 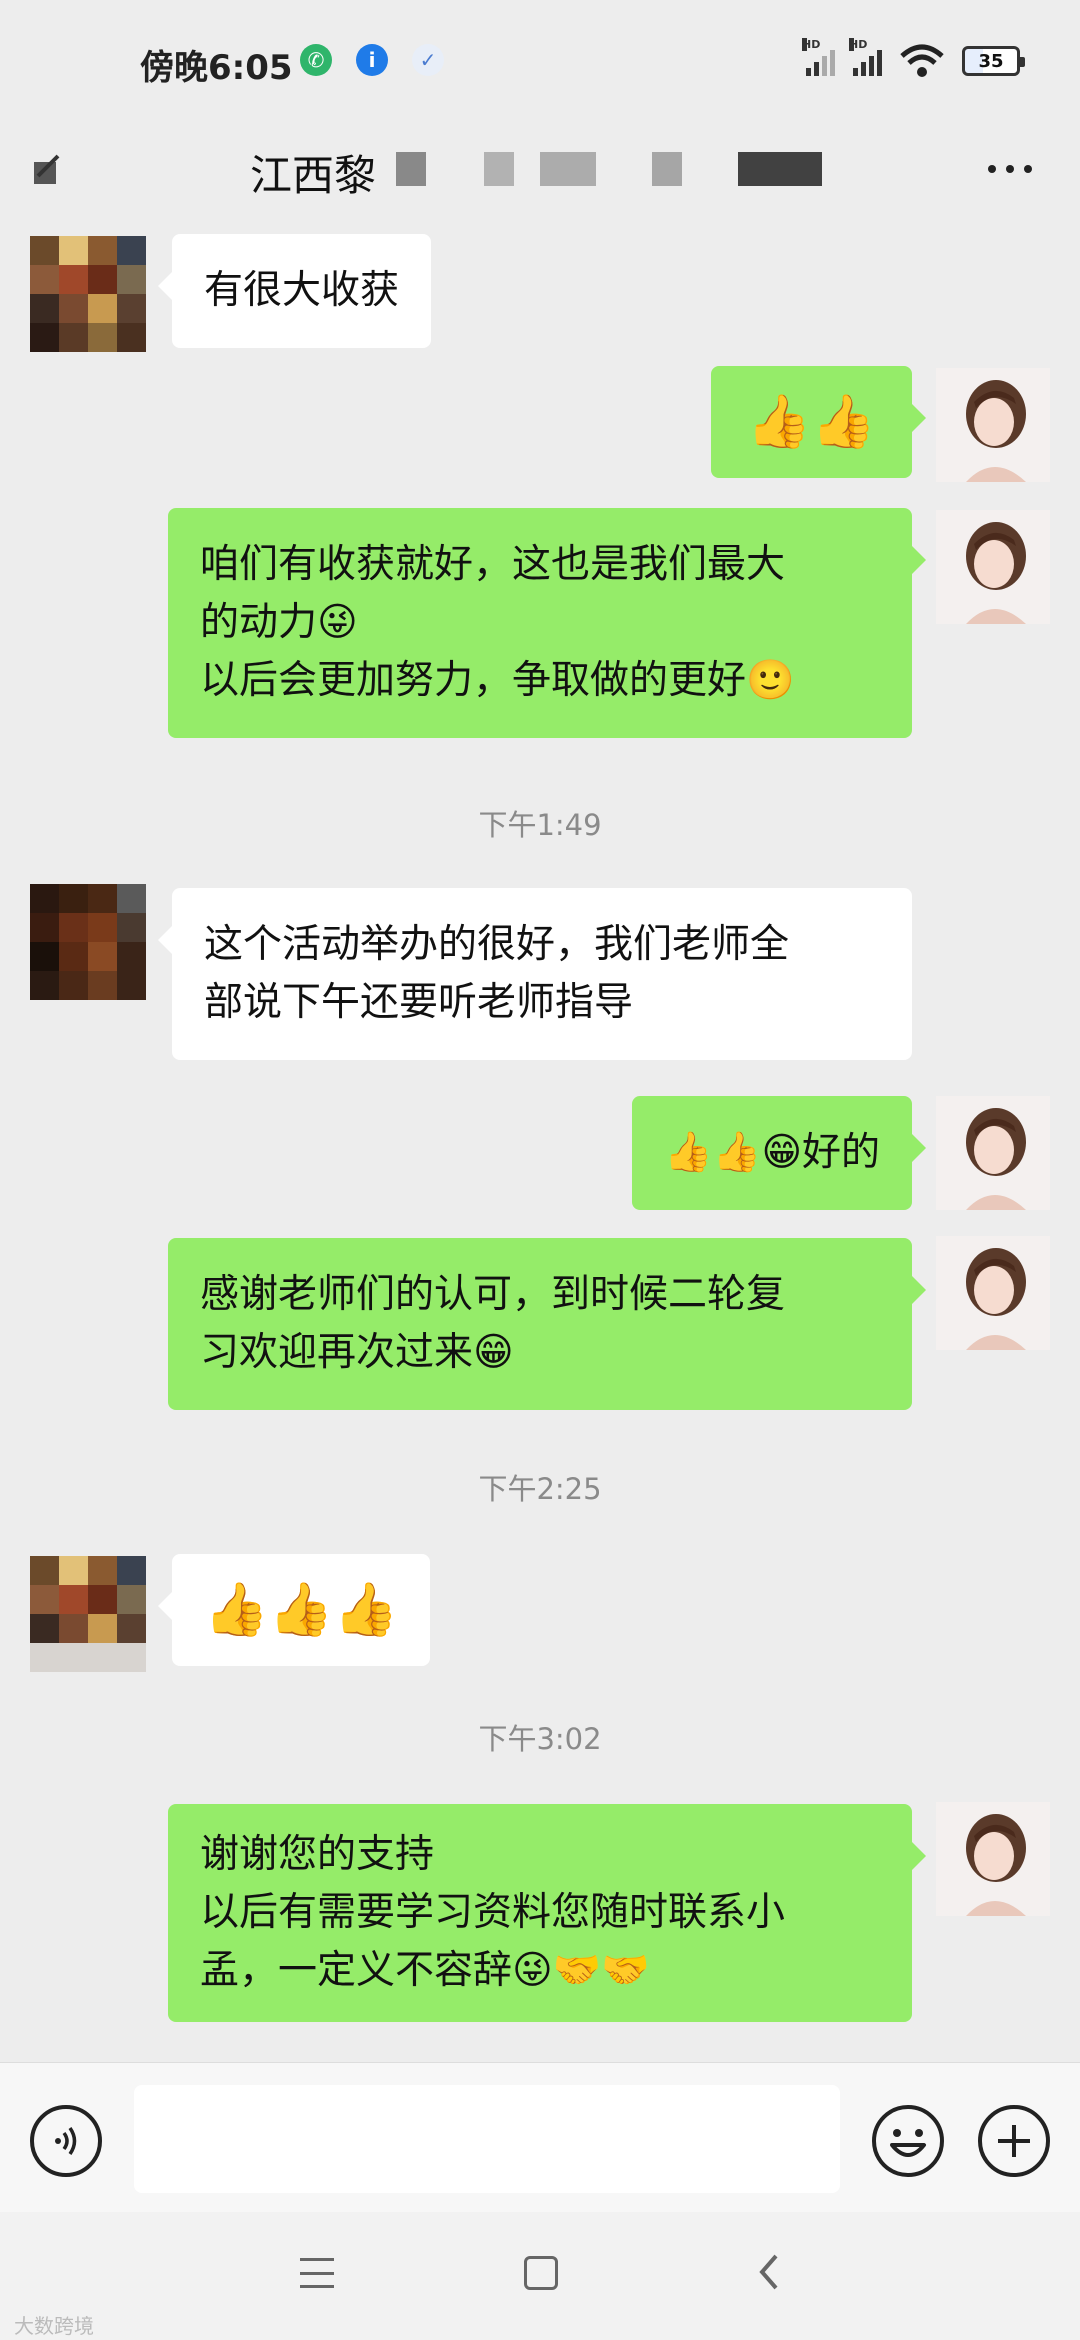 What do you see at coordinates (922, 60) in the screenshot?
I see `wifi-icon` at bounding box center [922, 60].